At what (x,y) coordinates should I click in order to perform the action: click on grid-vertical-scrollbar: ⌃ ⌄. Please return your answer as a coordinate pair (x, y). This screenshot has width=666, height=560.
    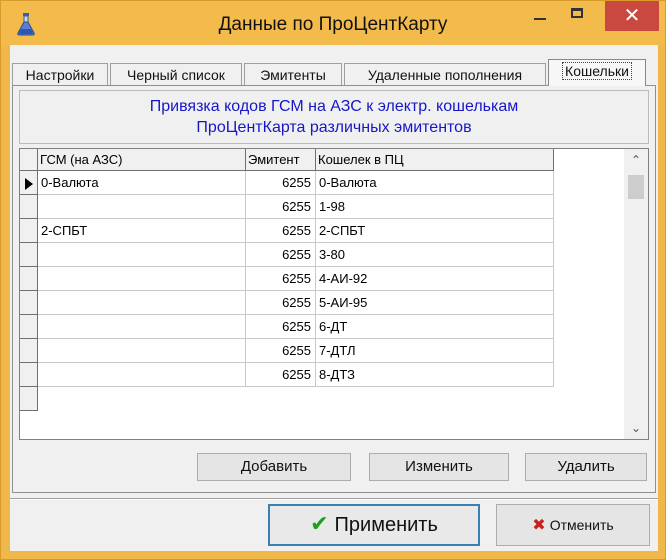
    Looking at the image, I should click on (636, 294).